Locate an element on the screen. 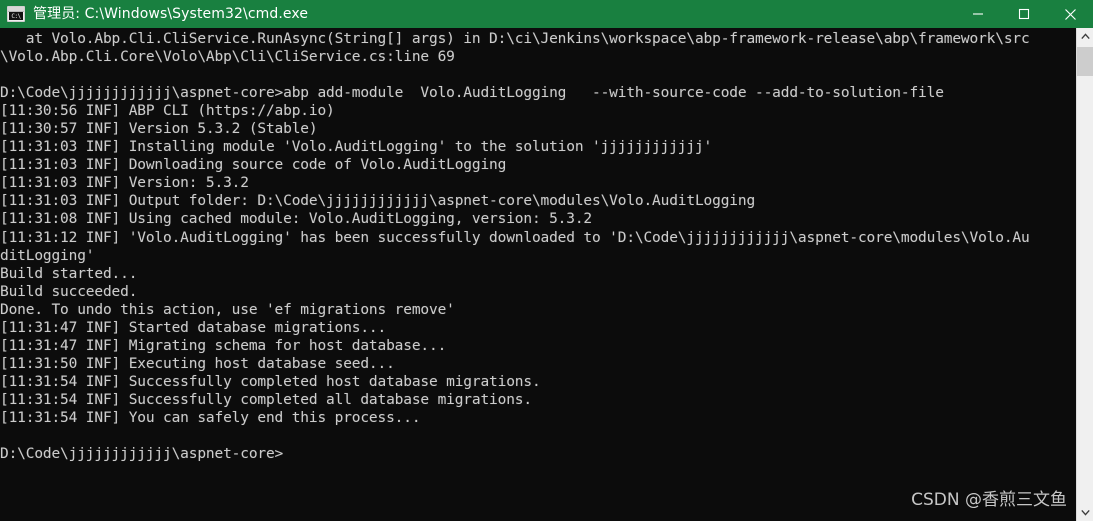  close-icon is located at coordinates (1070, 14).